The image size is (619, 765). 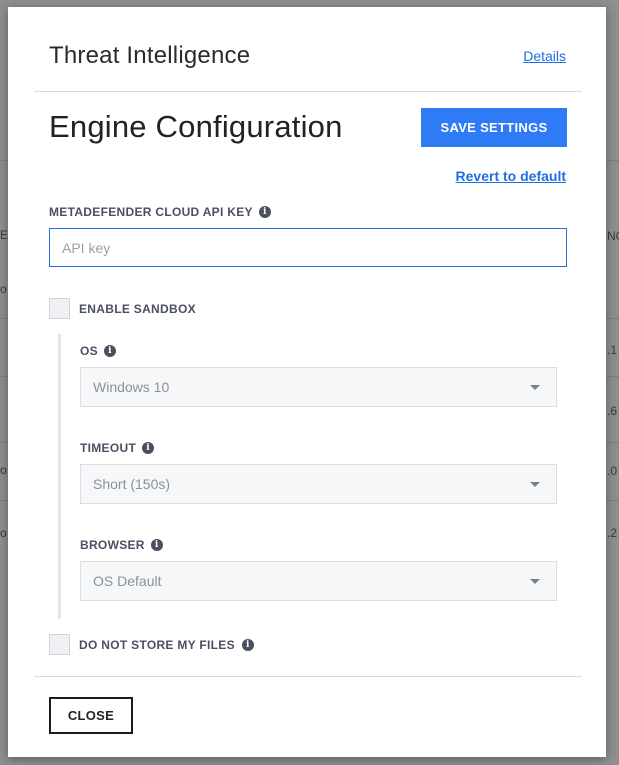 I want to click on revert-to-default-link: Revert to default, so click(x=511, y=176).